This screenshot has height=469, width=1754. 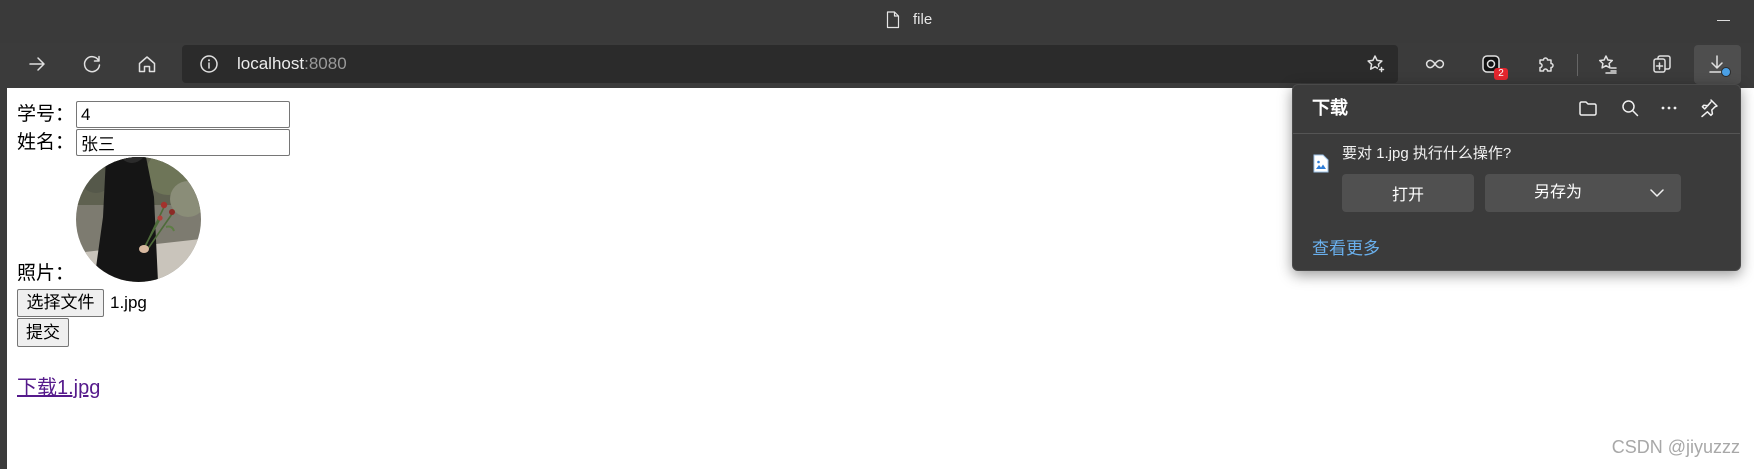 I want to click on home-button, so click(x=147, y=64).